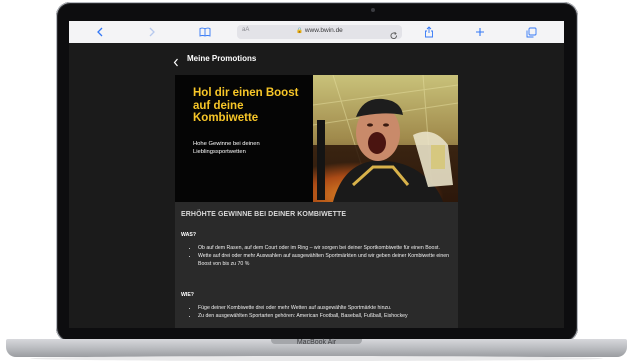 The image size is (633, 364). I want to click on back-chevron-icon, so click(176, 63).